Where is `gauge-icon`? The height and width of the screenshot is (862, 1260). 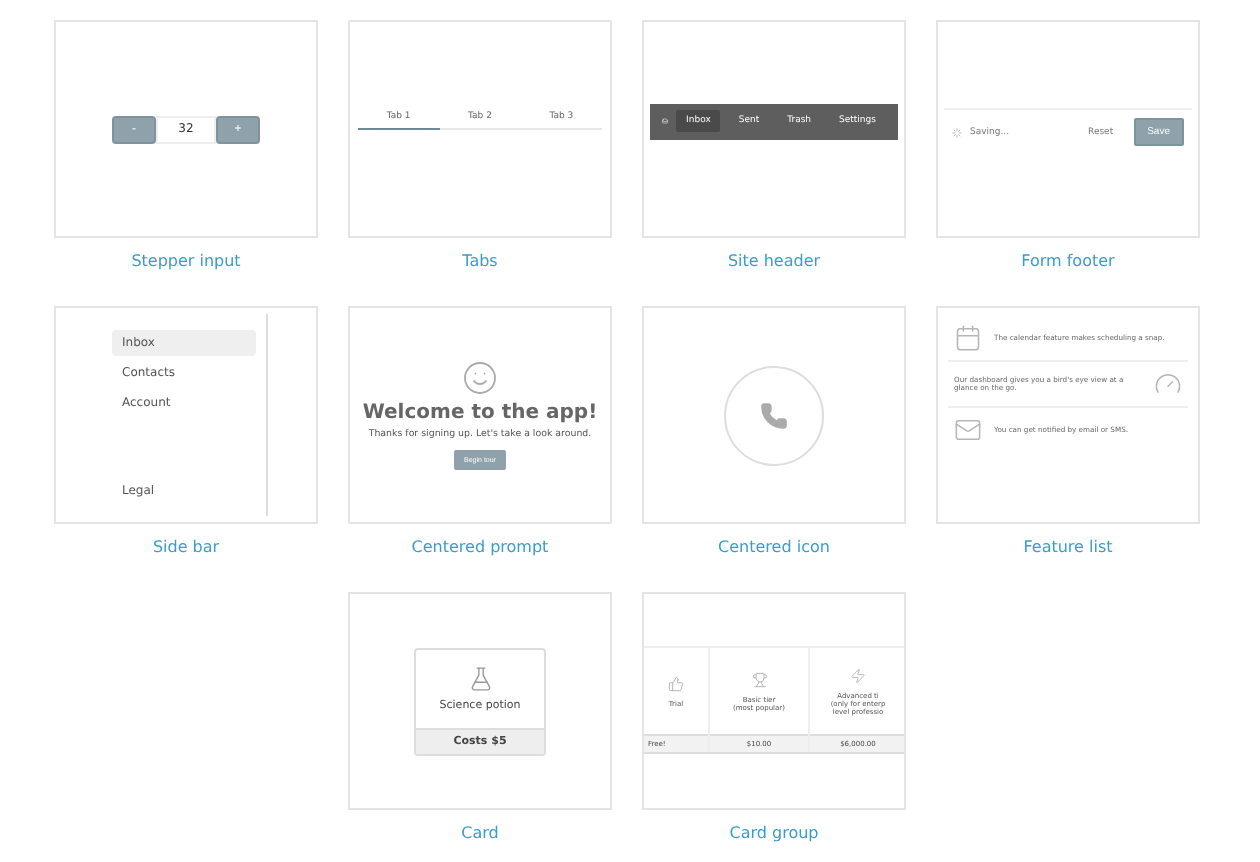
gauge-icon is located at coordinates (1168, 384).